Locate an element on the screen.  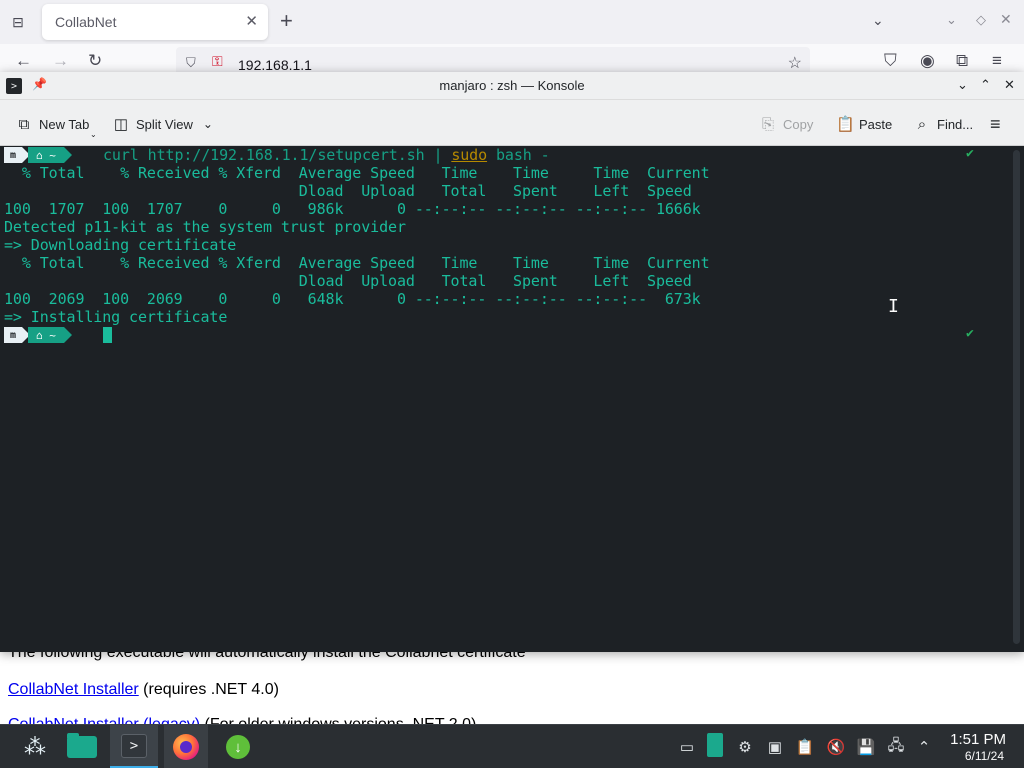
software-update-task: ↓ is located at coordinates (238, 746).